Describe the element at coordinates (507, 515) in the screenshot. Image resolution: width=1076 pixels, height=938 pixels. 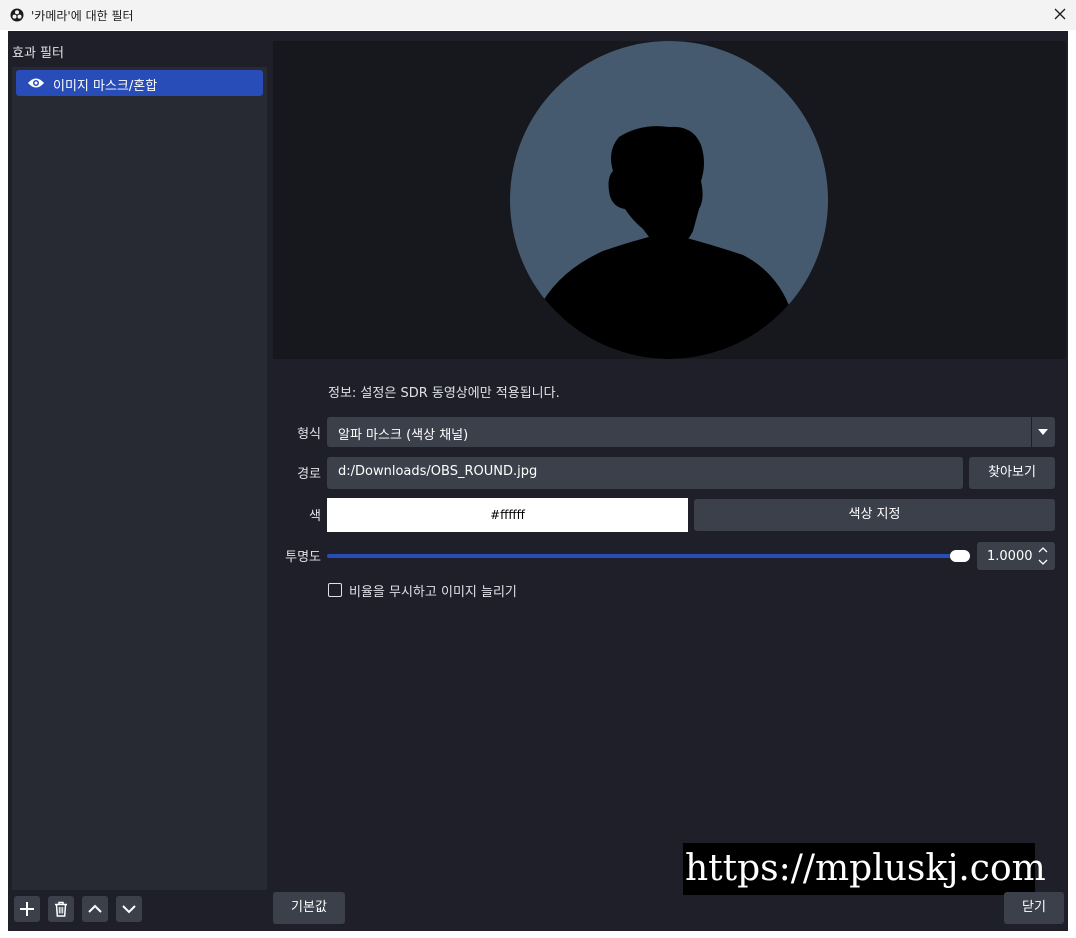
I see `color-swatch: #ffffff` at that location.